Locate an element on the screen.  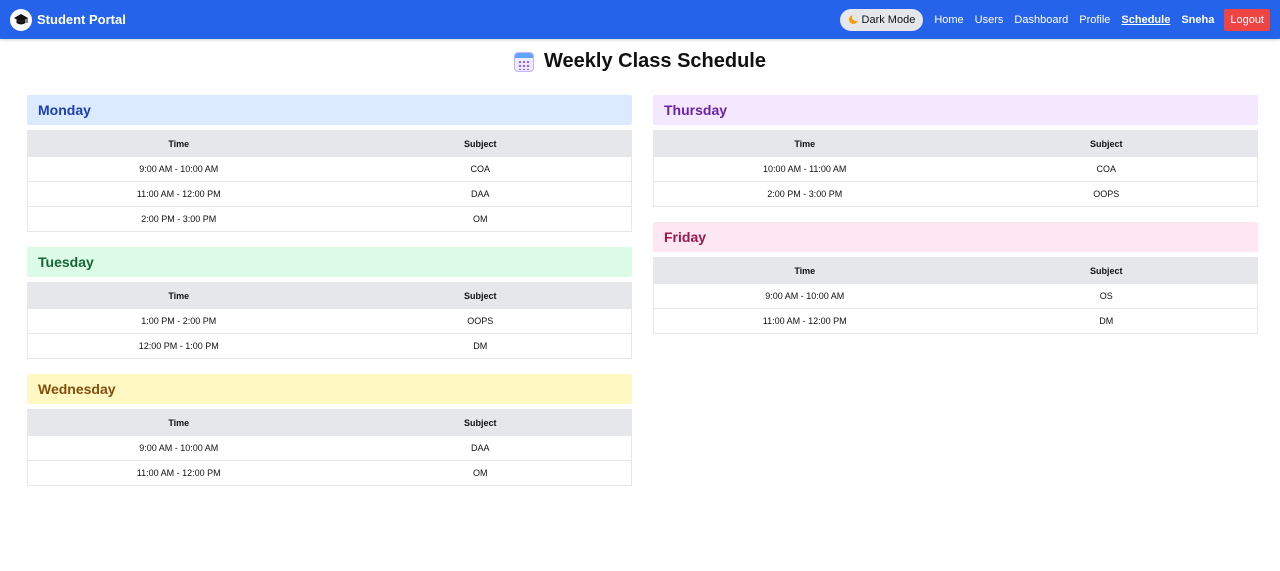
page-title: Weekly Class Schedule is located at coordinates (655, 61).